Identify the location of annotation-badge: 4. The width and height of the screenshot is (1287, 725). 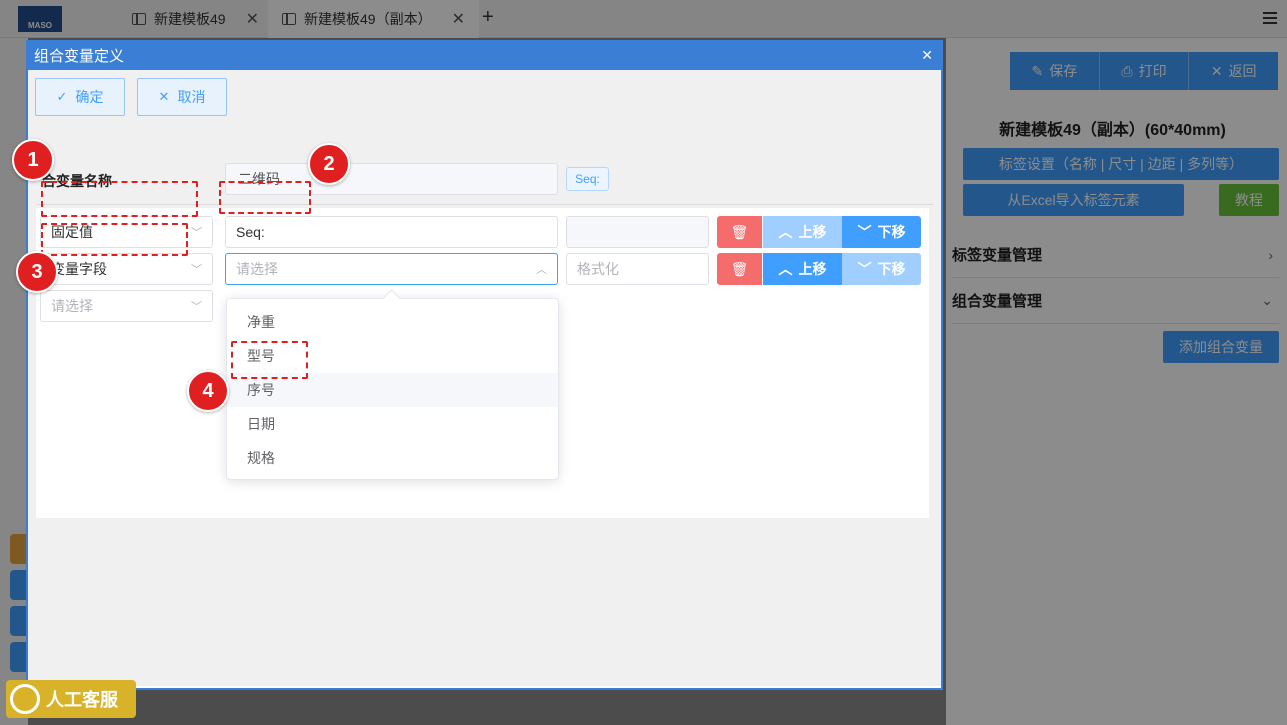
(208, 391).